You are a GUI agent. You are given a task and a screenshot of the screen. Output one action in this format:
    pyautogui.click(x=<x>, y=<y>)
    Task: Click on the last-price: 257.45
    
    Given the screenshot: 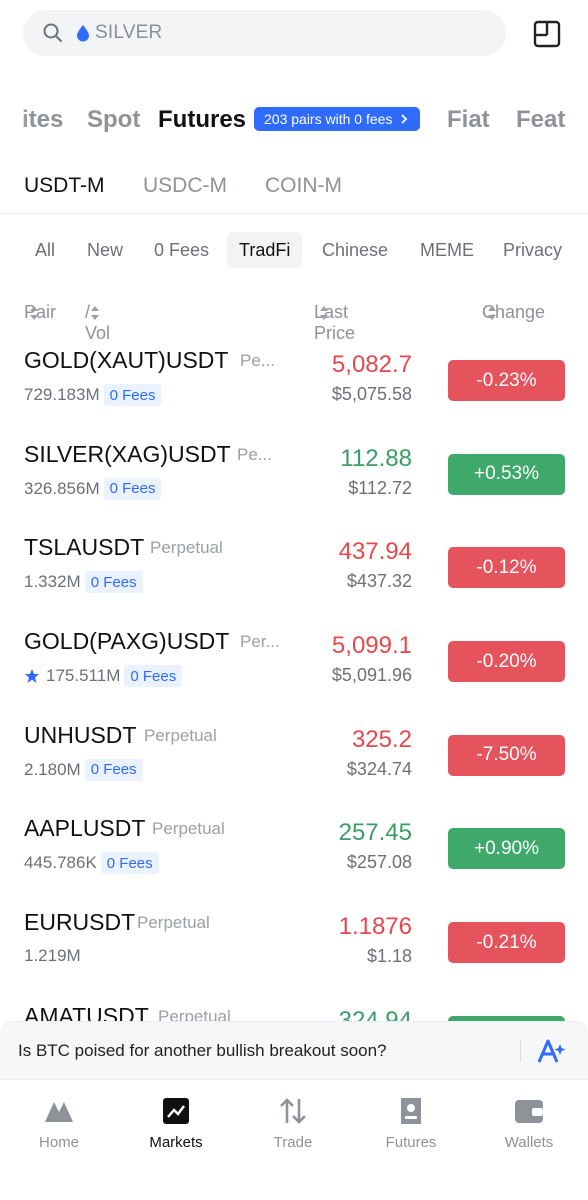 What is the action you would take?
    pyautogui.click(x=375, y=833)
    